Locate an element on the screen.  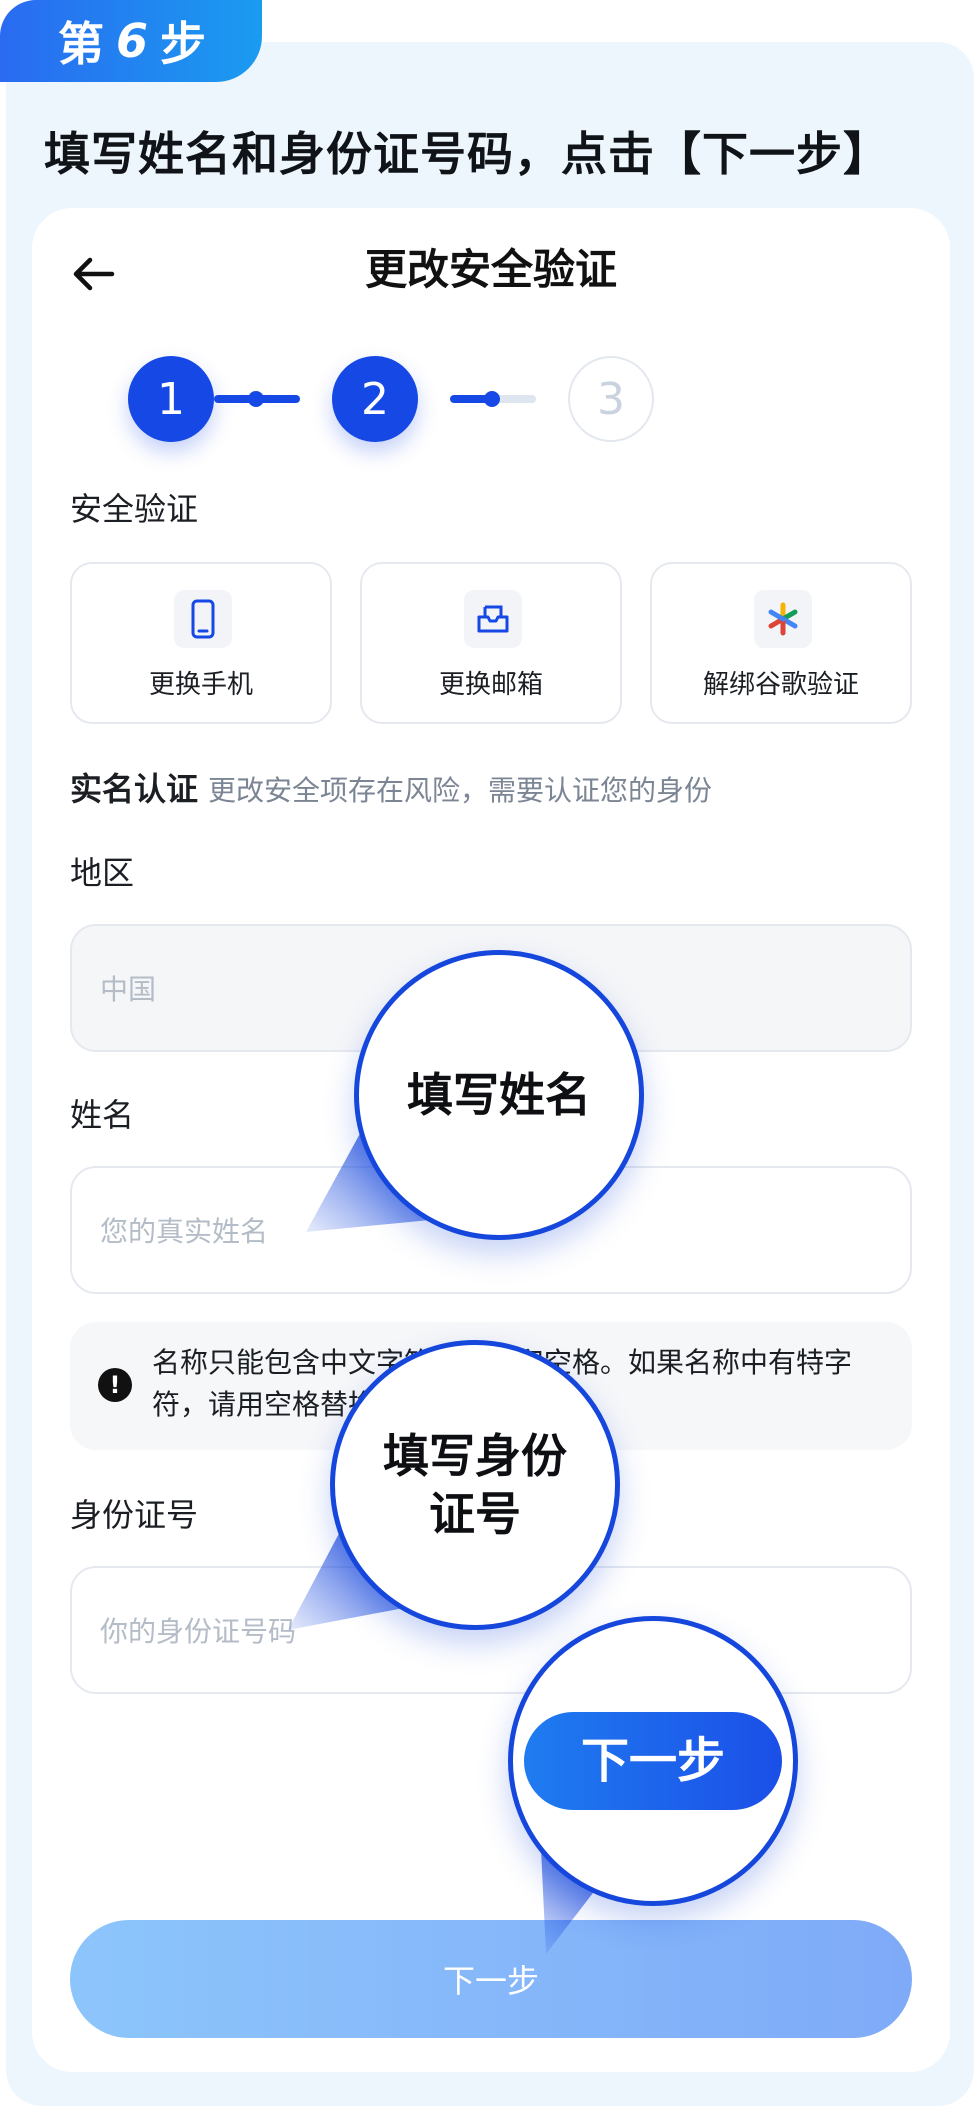
next-callout: 下一步 is located at coordinates (653, 1761).